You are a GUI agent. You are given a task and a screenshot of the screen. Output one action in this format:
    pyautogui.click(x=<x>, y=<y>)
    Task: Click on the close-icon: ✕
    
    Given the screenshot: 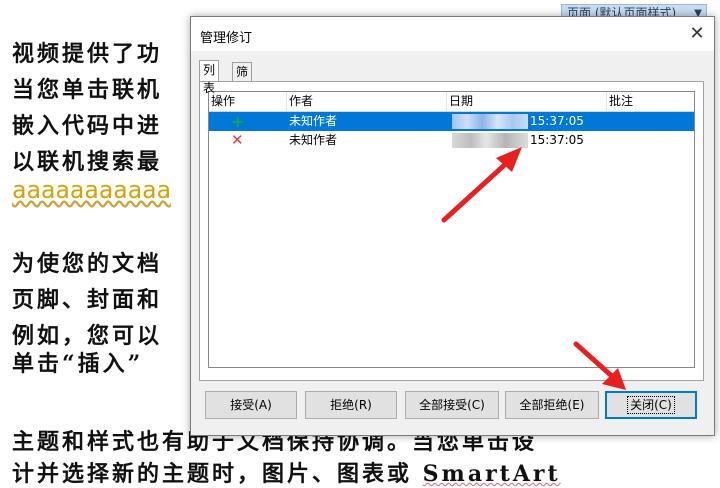 What is the action you would take?
    pyautogui.click(x=697, y=34)
    